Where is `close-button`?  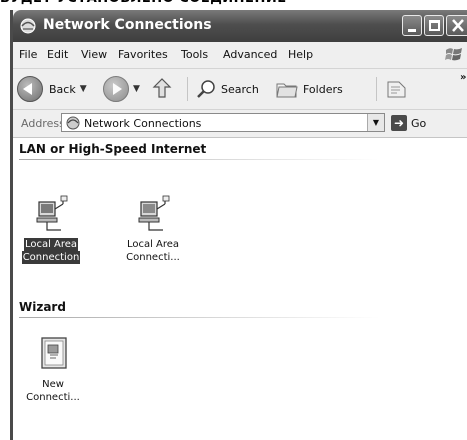 close-button is located at coordinates (456, 25).